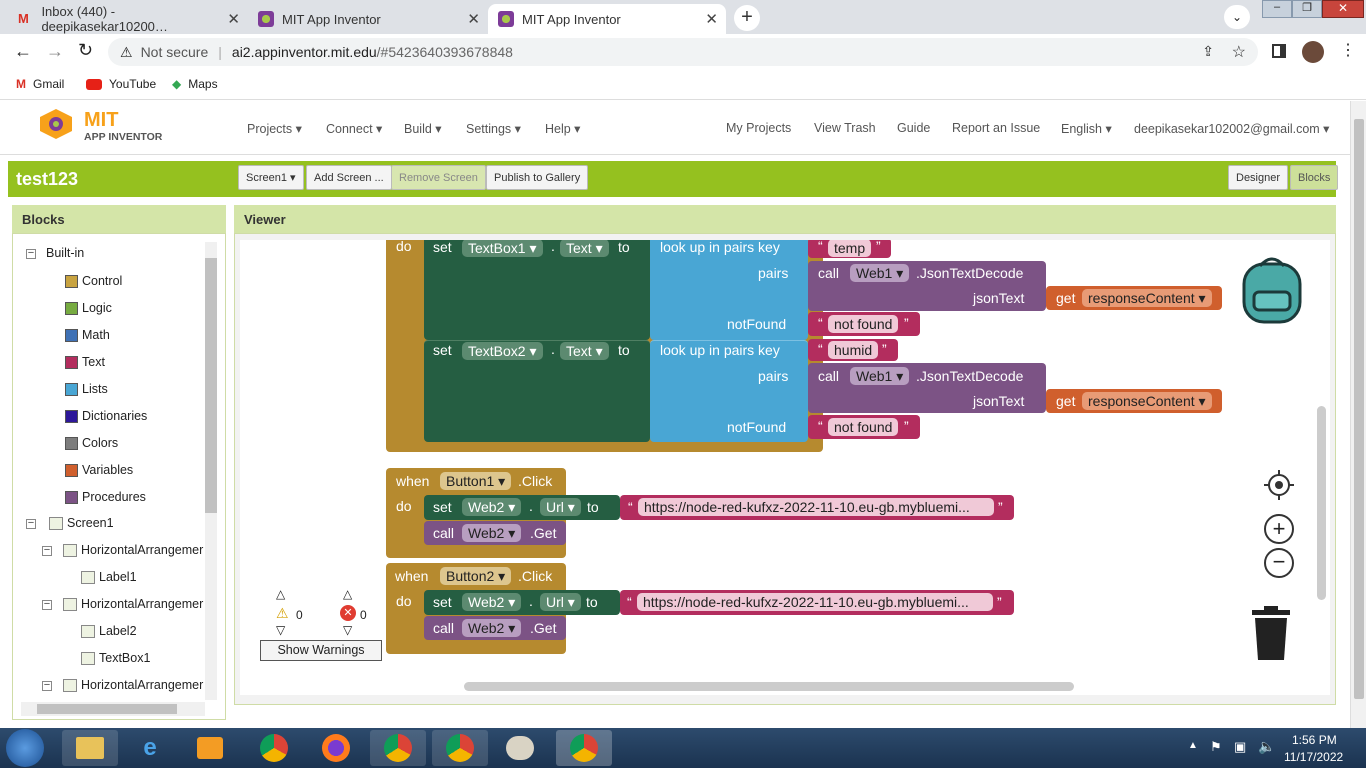 The height and width of the screenshot is (768, 1366). What do you see at coordinates (502, 351) in the screenshot?
I see `textbox2-dropdown: TextBox2 ▾` at bounding box center [502, 351].